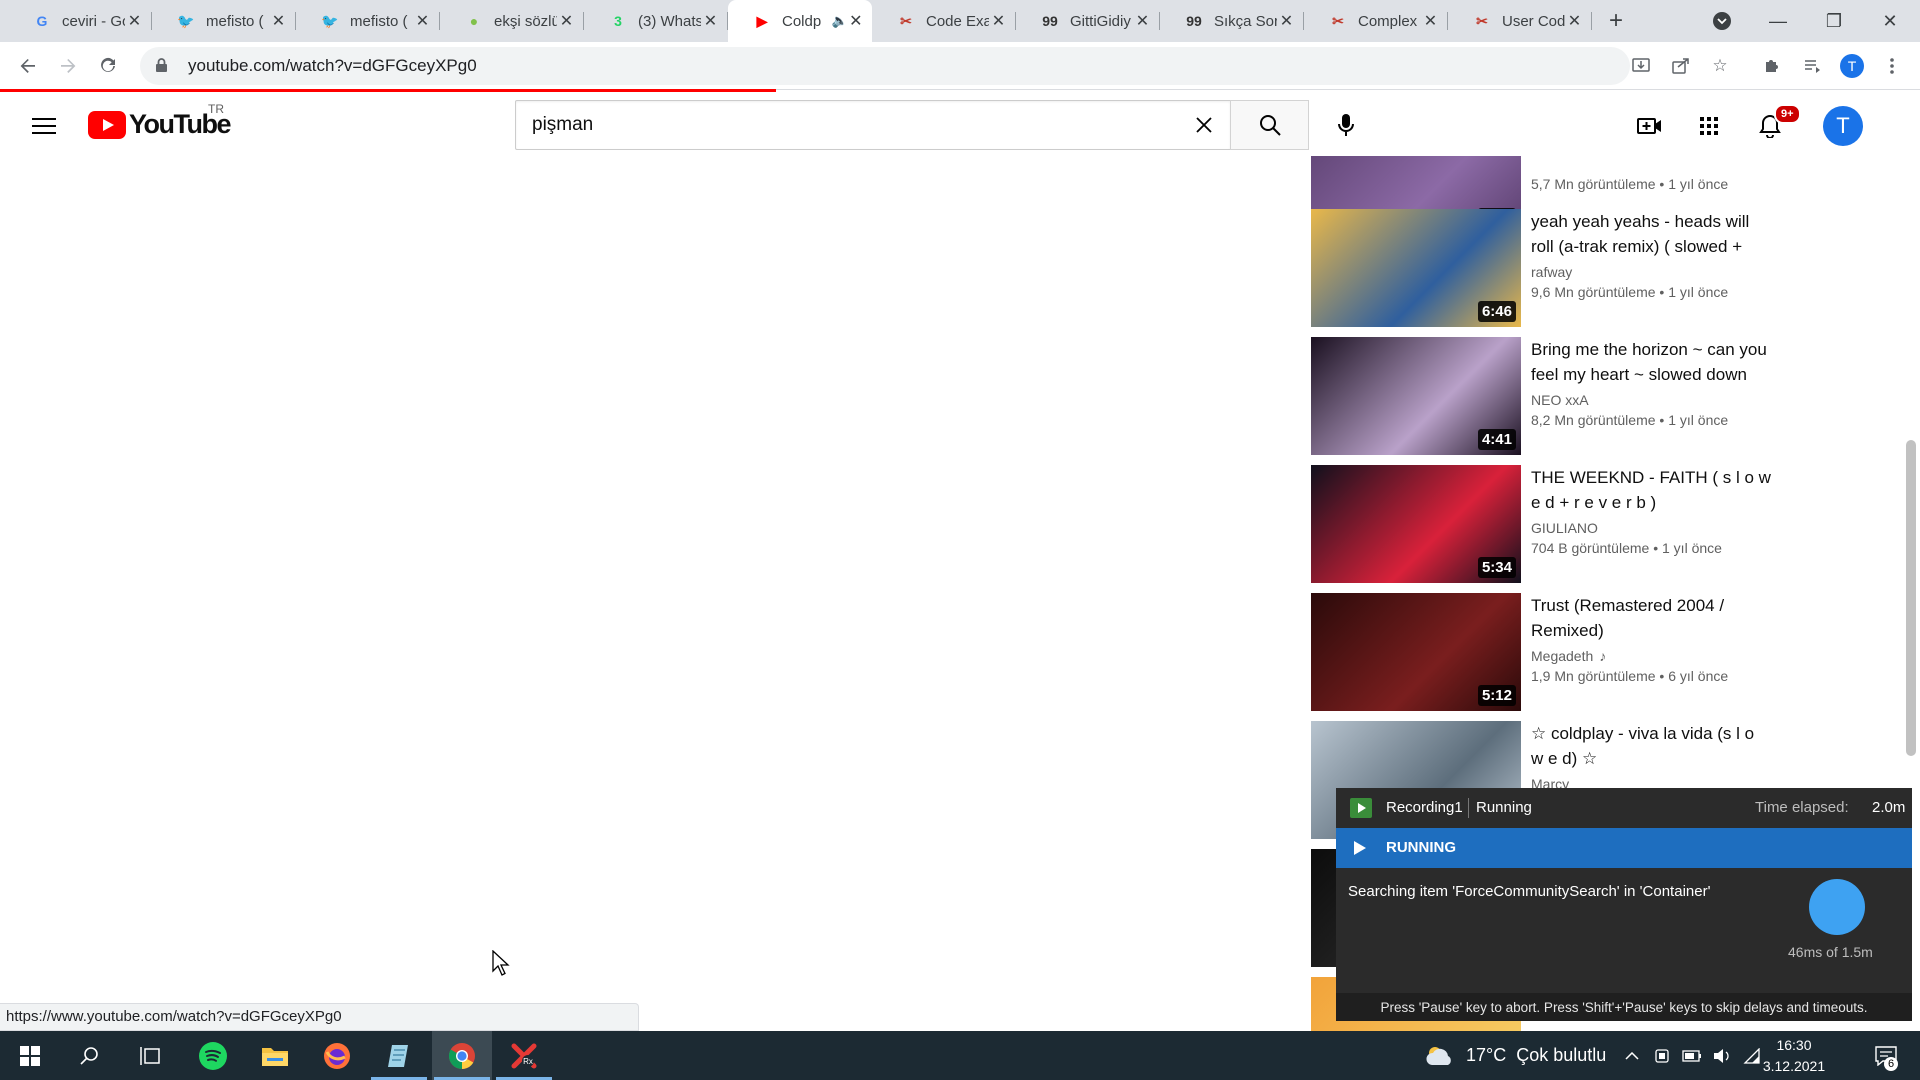 Image resolution: width=1920 pixels, height=1080 pixels. What do you see at coordinates (1346, 125) in the screenshot?
I see `voice-search-button` at bounding box center [1346, 125].